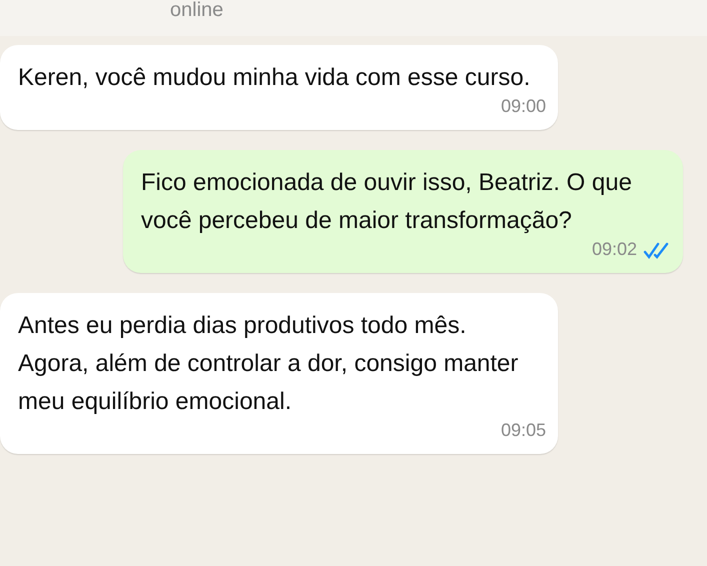  Describe the element at coordinates (614, 249) in the screenshot. I see `message-time: 09:02` at that location.